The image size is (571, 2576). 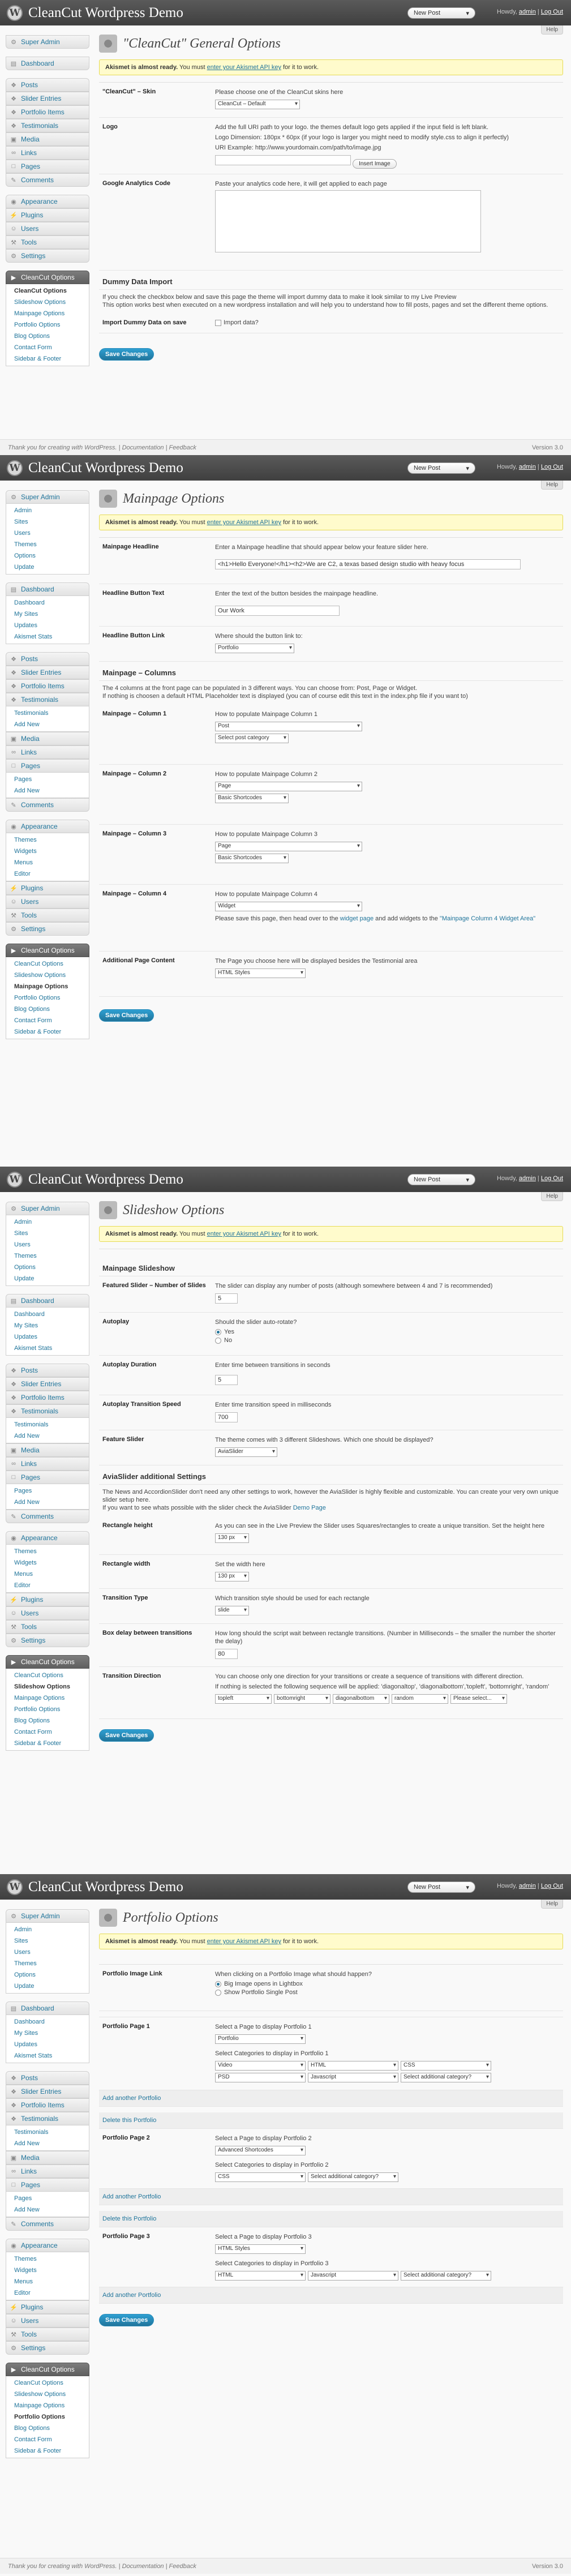 What do you see at coordinates (446, 2276) in the screenshot?
I see `portfolio-3-cat-3: Select additional category?` at bounding box center [446, 2276].